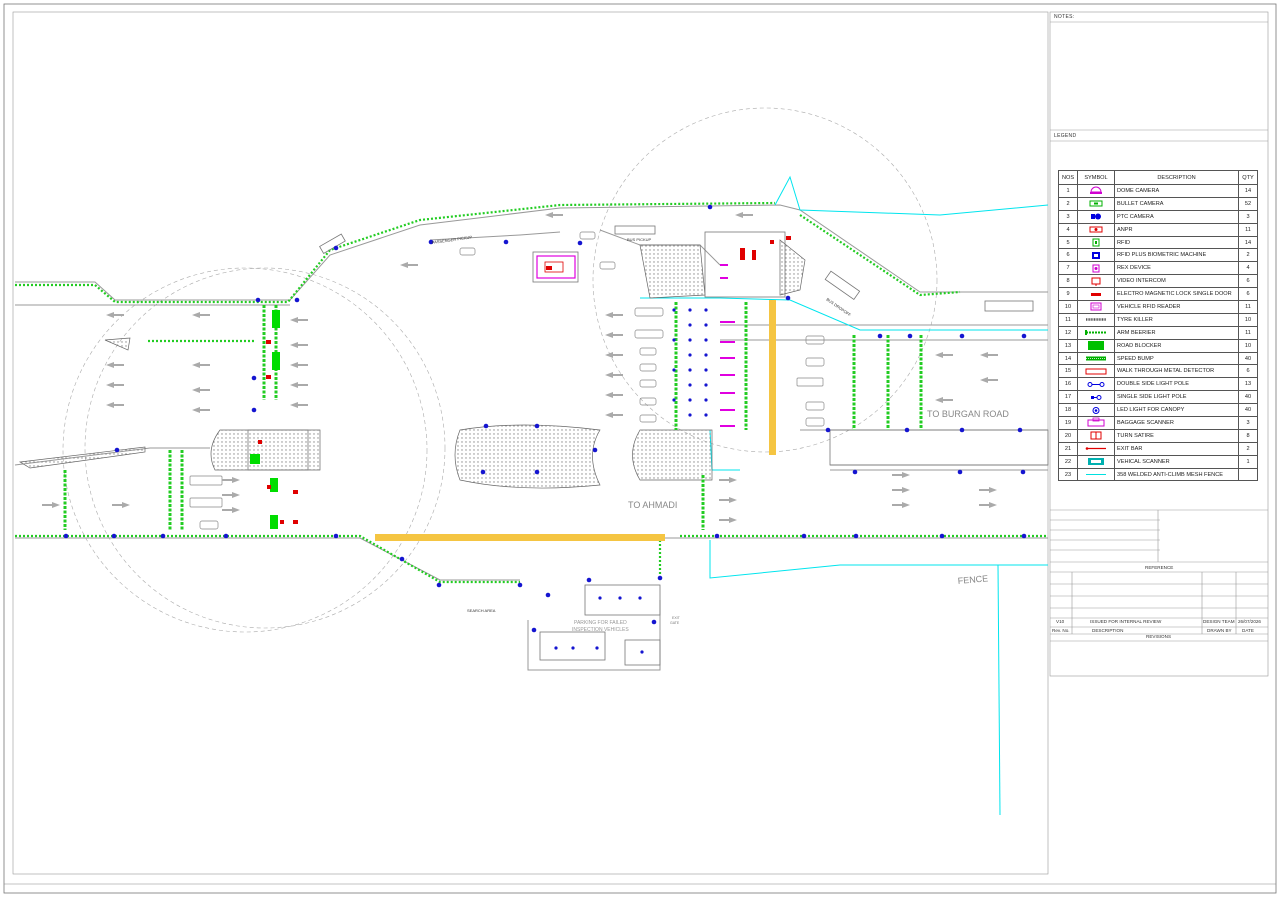  I want to click on legend-item-number: 6, so click(1068, 255).